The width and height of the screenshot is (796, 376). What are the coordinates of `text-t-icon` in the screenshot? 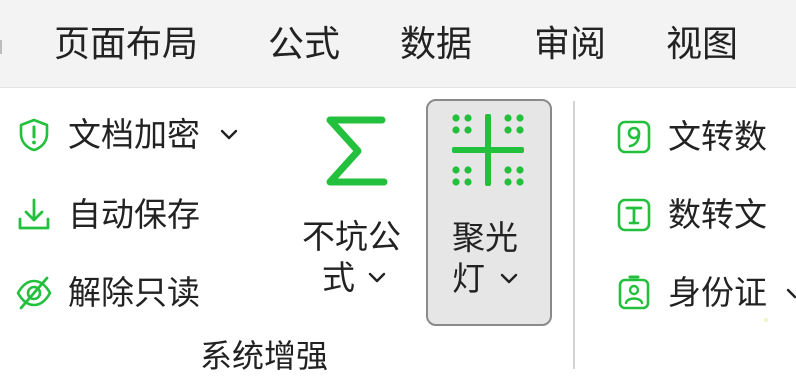 It's located at (634, 215).